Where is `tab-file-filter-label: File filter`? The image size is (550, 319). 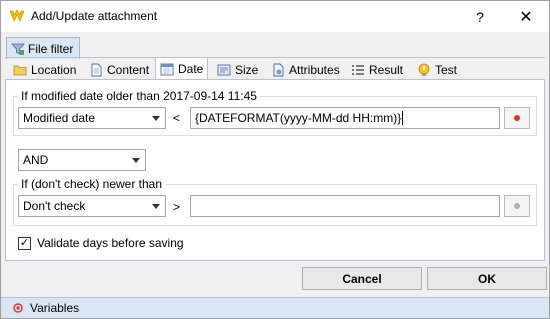
tab-file-filter-label: File filter is located at coordinates (51, 48).